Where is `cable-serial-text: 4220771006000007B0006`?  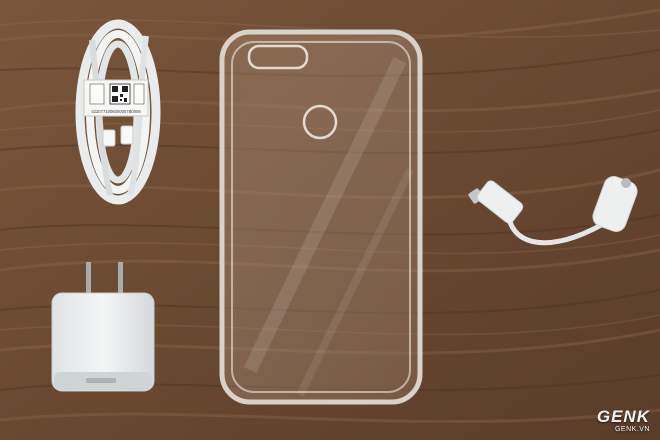
cable-serial-text: 4220771006000007B0006 is located at coordinates (116, 111).